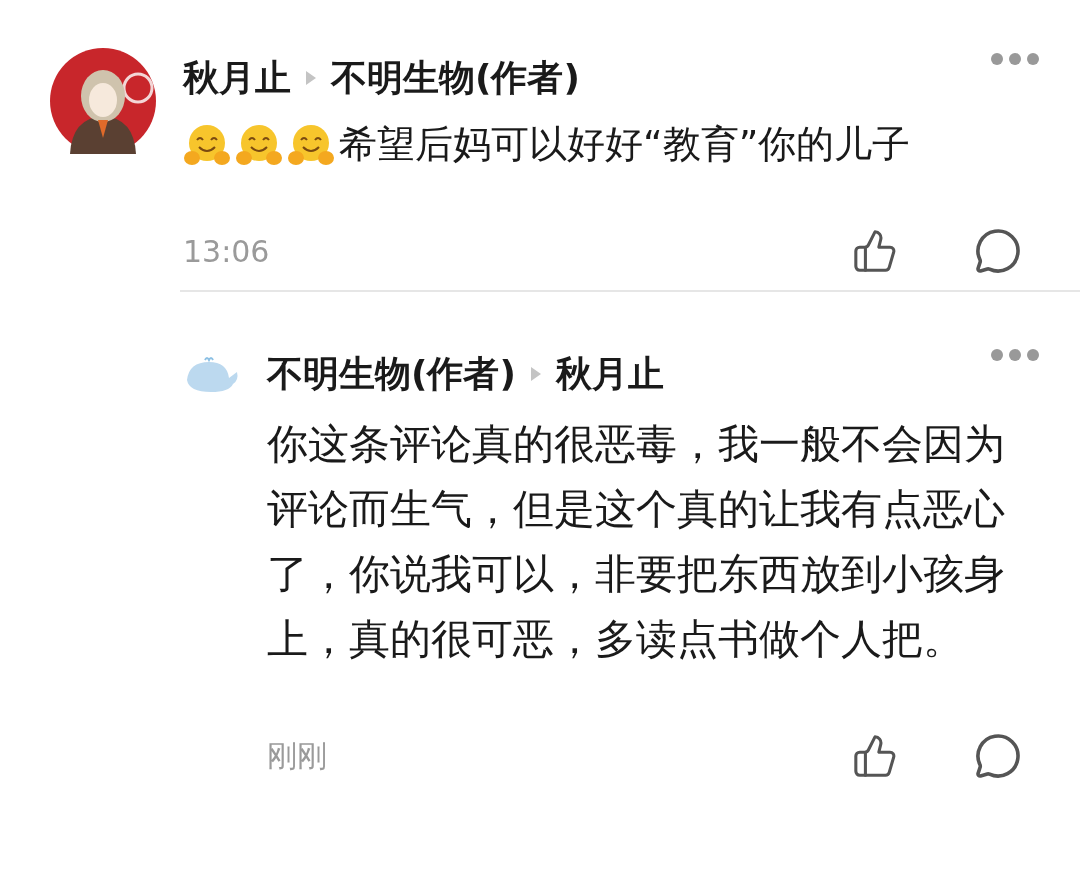  Describe the element at coordinates (391, 374) in the screenshot. I see `author-name: 不明生物(作者)` at that location.